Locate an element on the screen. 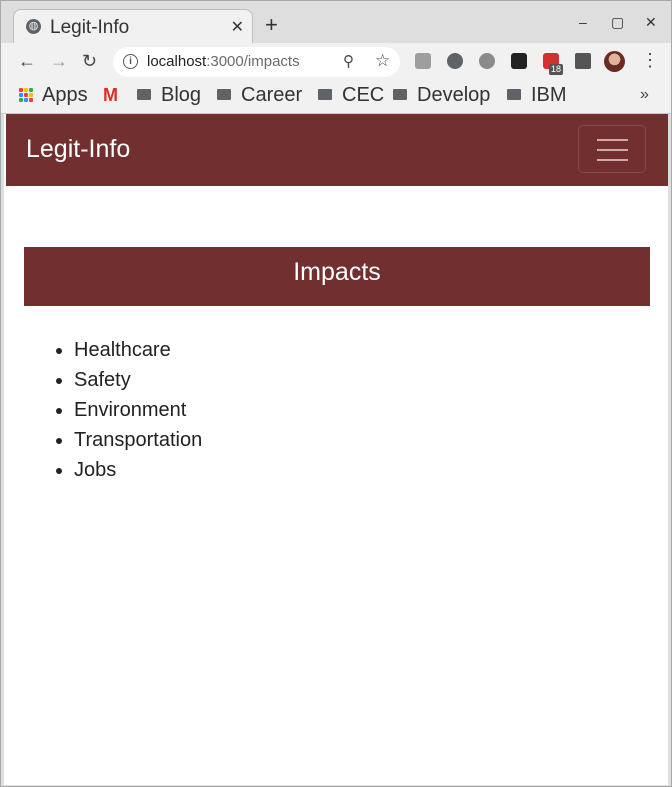  list-item-healthcare: Healthcare is located at coordinates (138, 350).